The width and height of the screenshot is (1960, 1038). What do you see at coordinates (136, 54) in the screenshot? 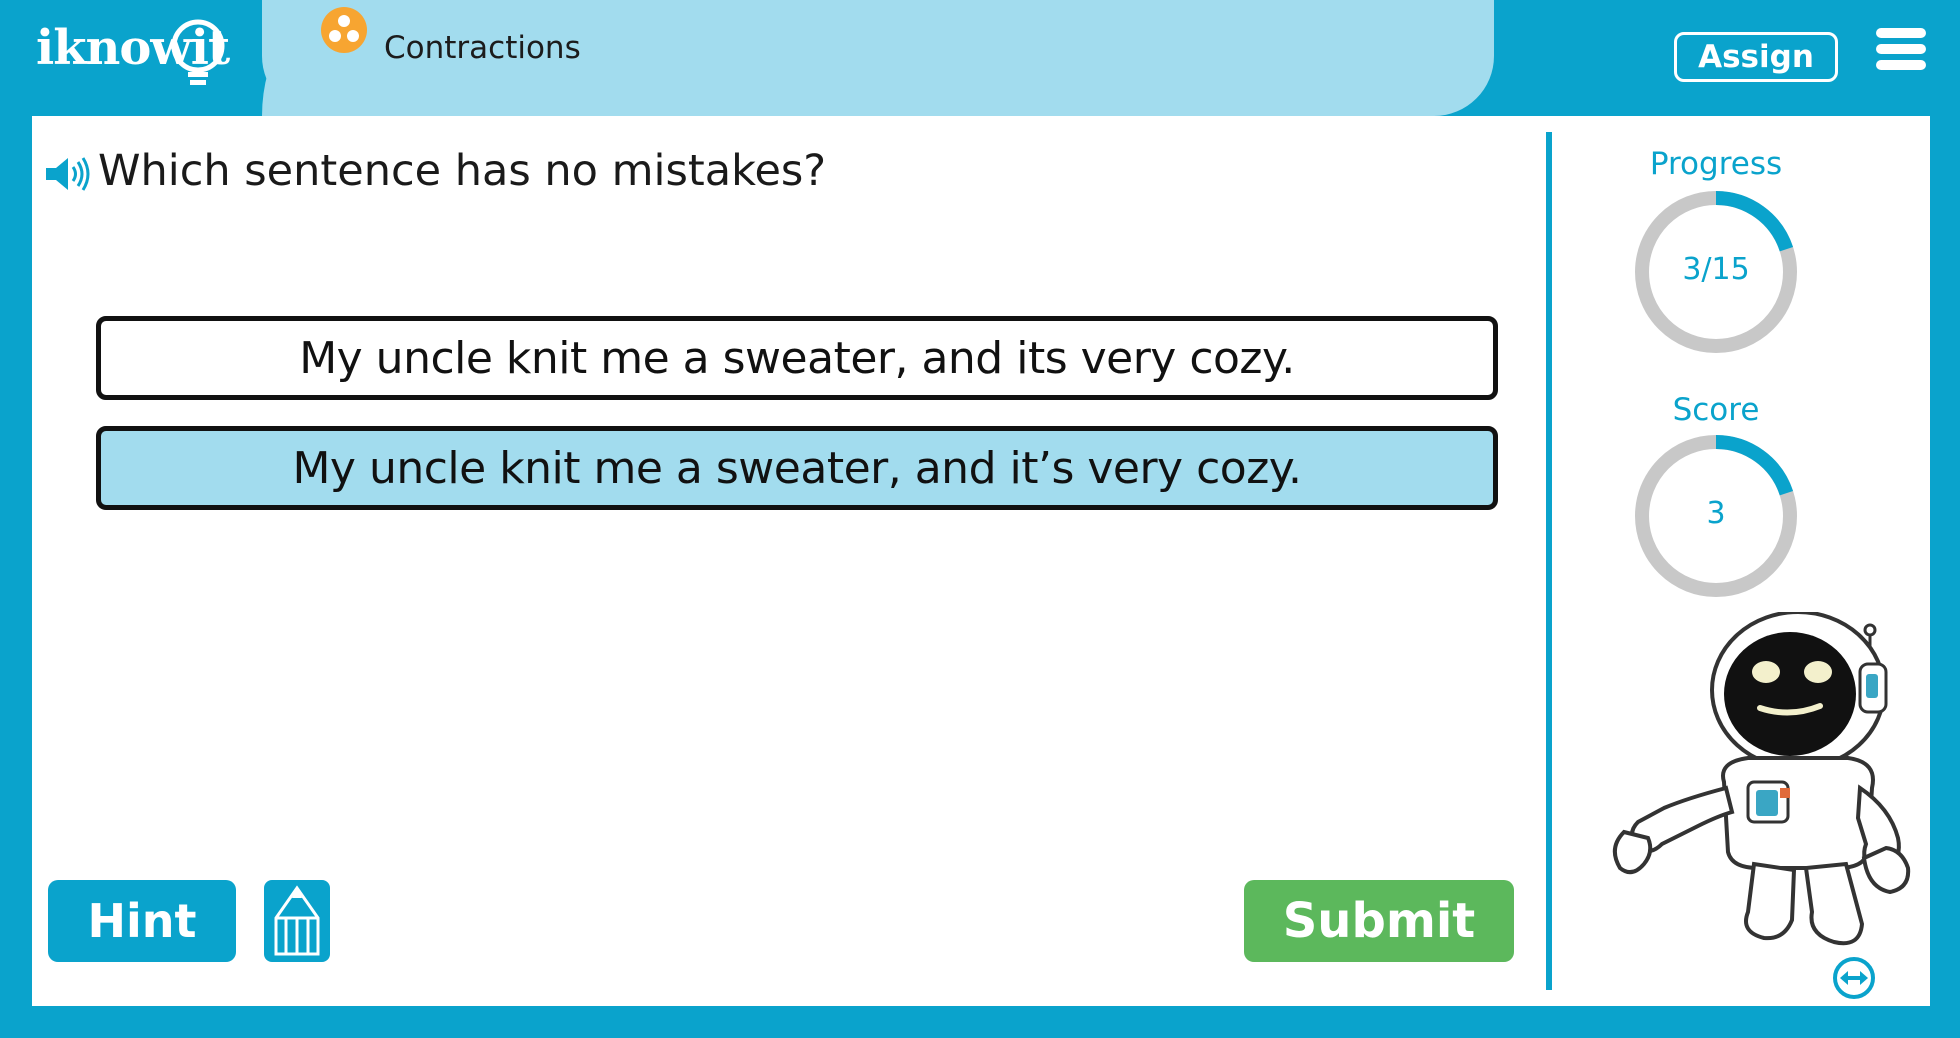
I see `iknowit-logo: iknowit` at bounding box center [136, 54].